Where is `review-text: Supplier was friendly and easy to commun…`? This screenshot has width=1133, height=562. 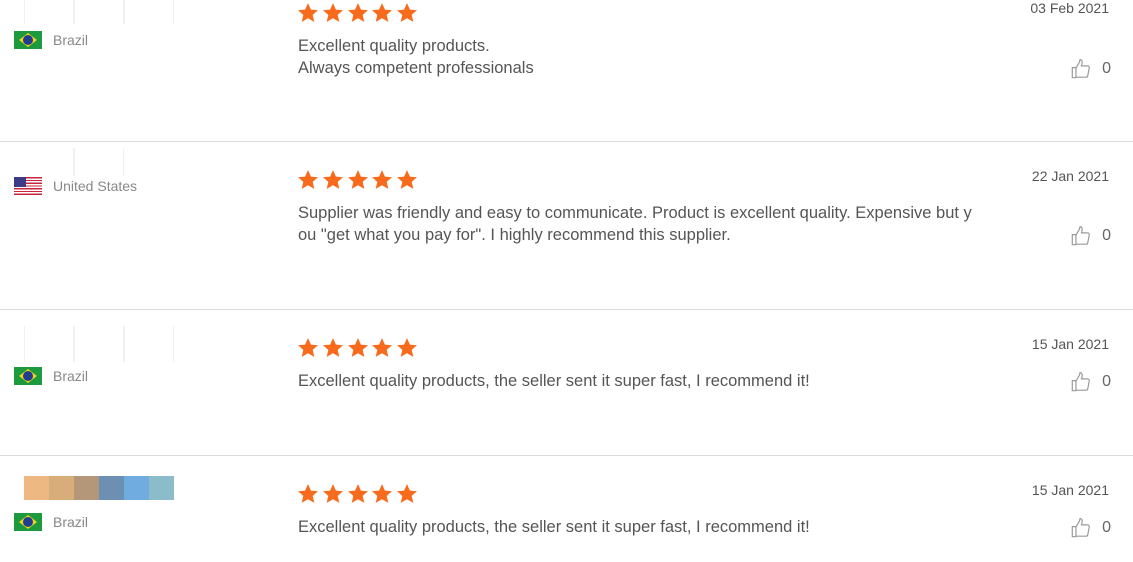
review-text: Supplier was friendly and easy to commun… is located at coordinates (648, 224).